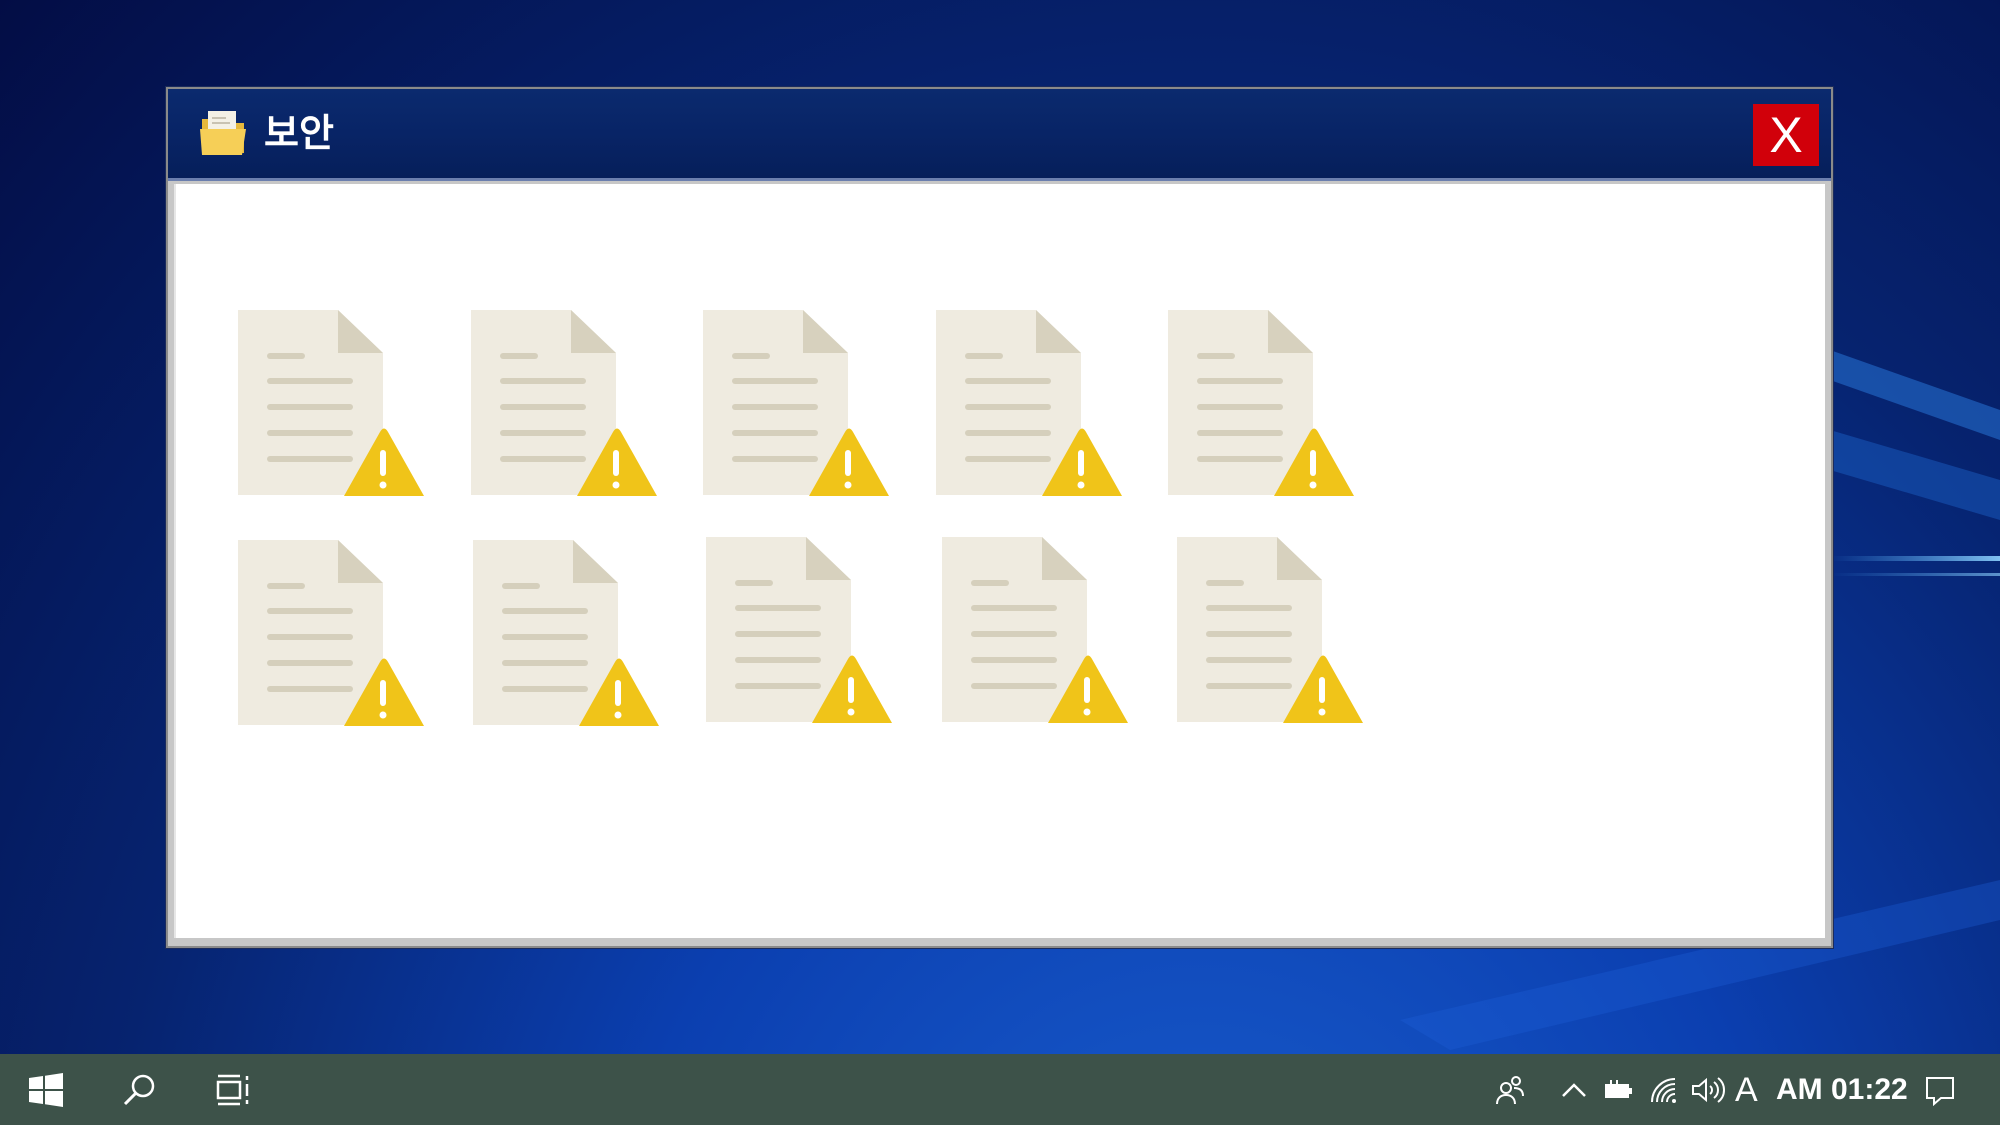  Describe the element at coordinates (1842, 1089) in the screenshot. I see `clock: AM 01:22` at that location.